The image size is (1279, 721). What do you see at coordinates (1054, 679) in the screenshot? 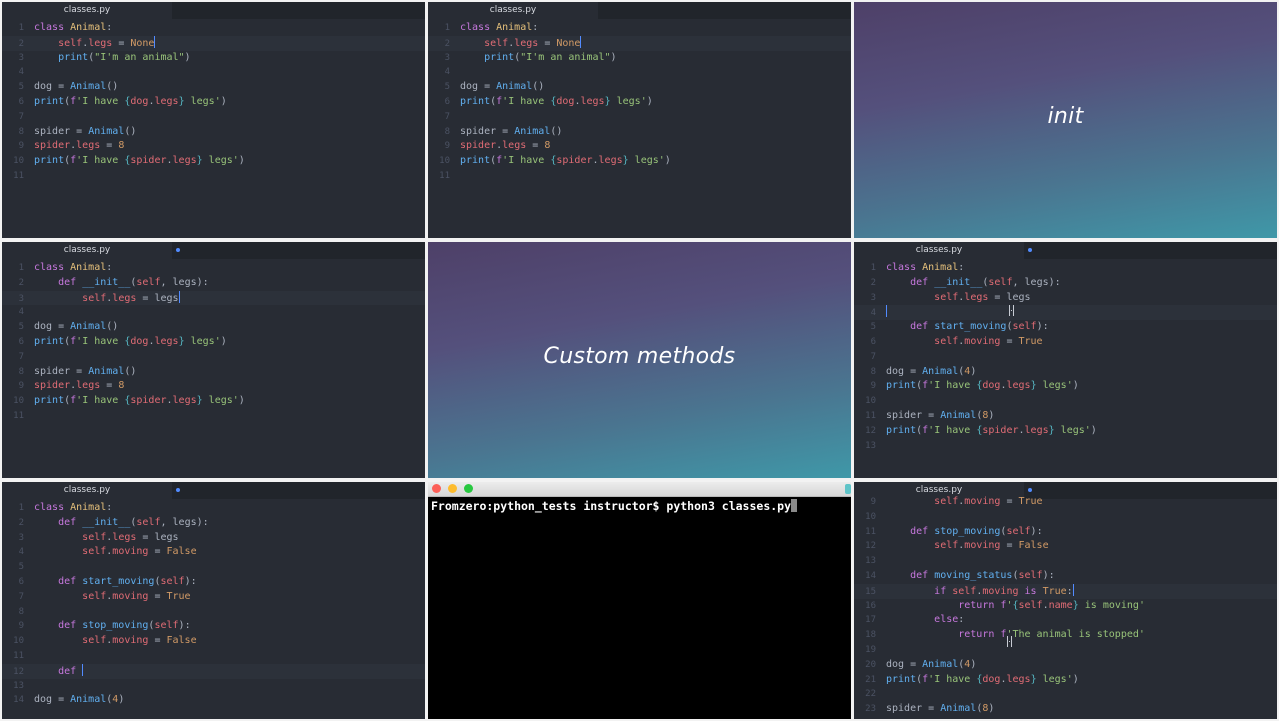
I see `code-token: legs'` at bounding box center [1054, 679].